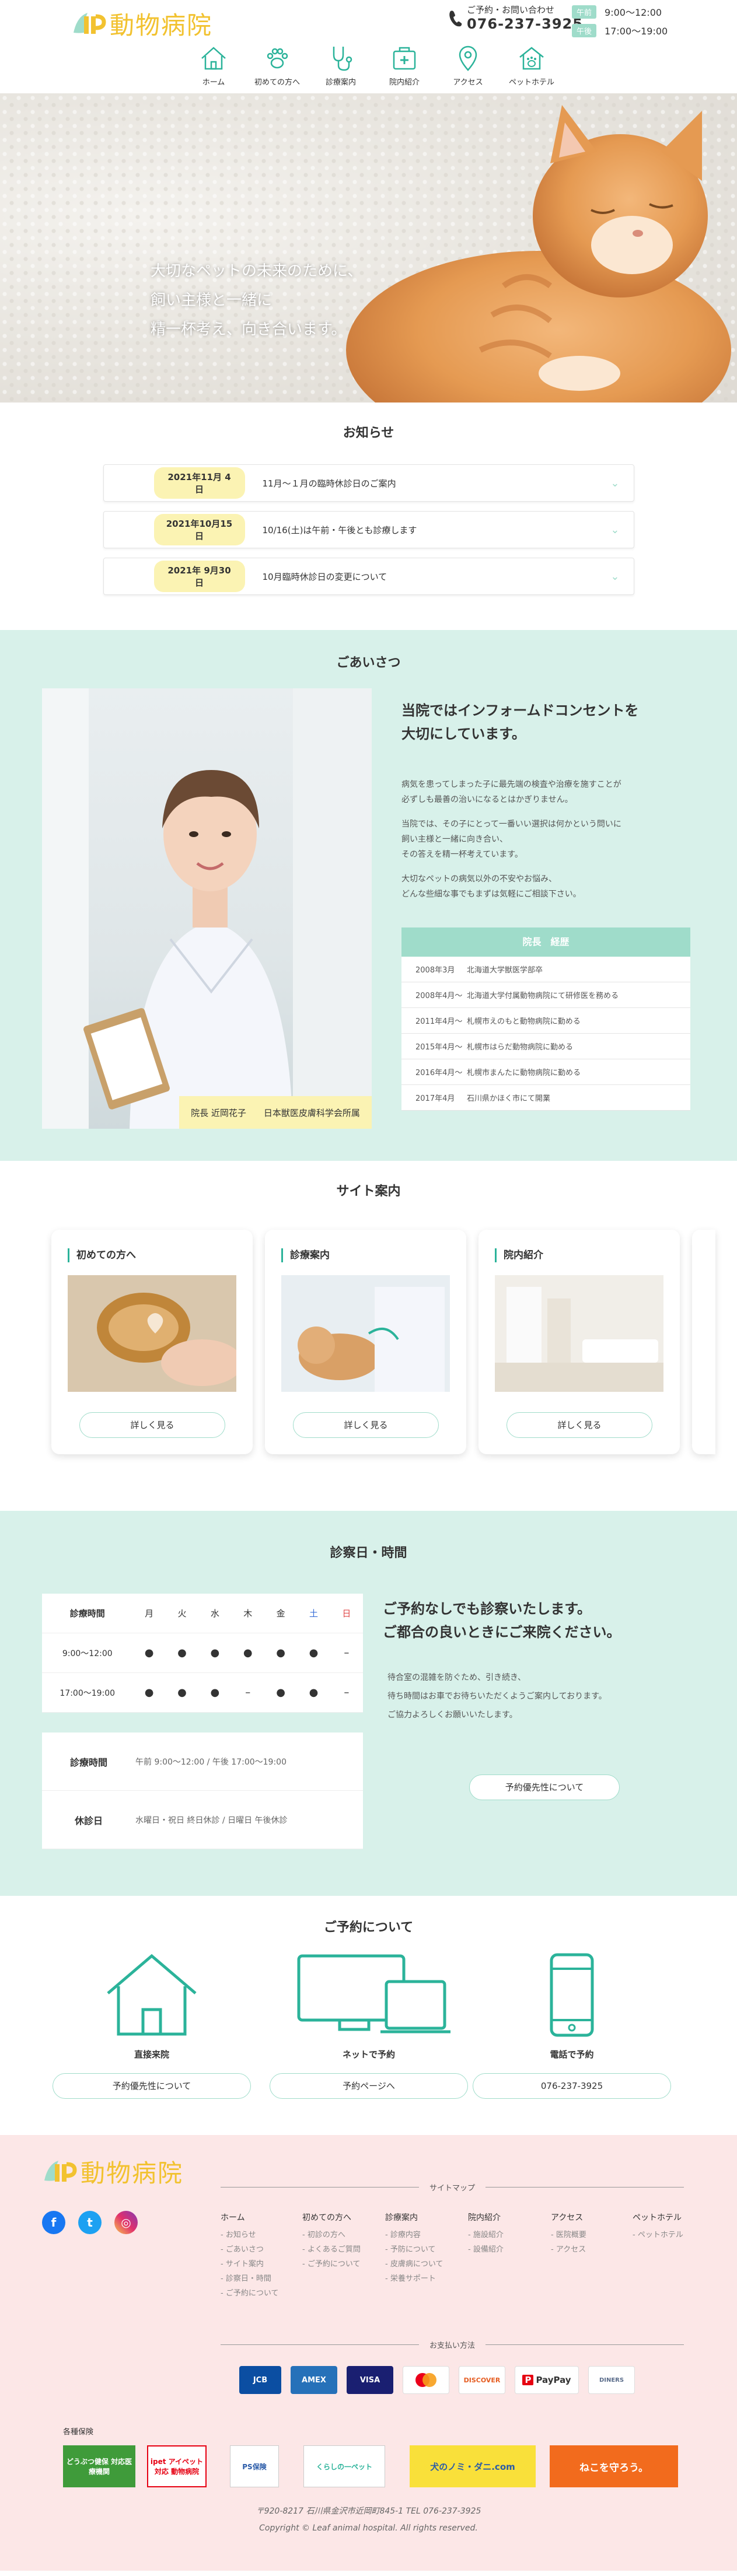 This screenshot has height=2576, width=737. What do you see at coordinates (486, 2218) in the screenshot?
I see `sitemap-head: 院内紹介` at bounding box center [486, 2218].